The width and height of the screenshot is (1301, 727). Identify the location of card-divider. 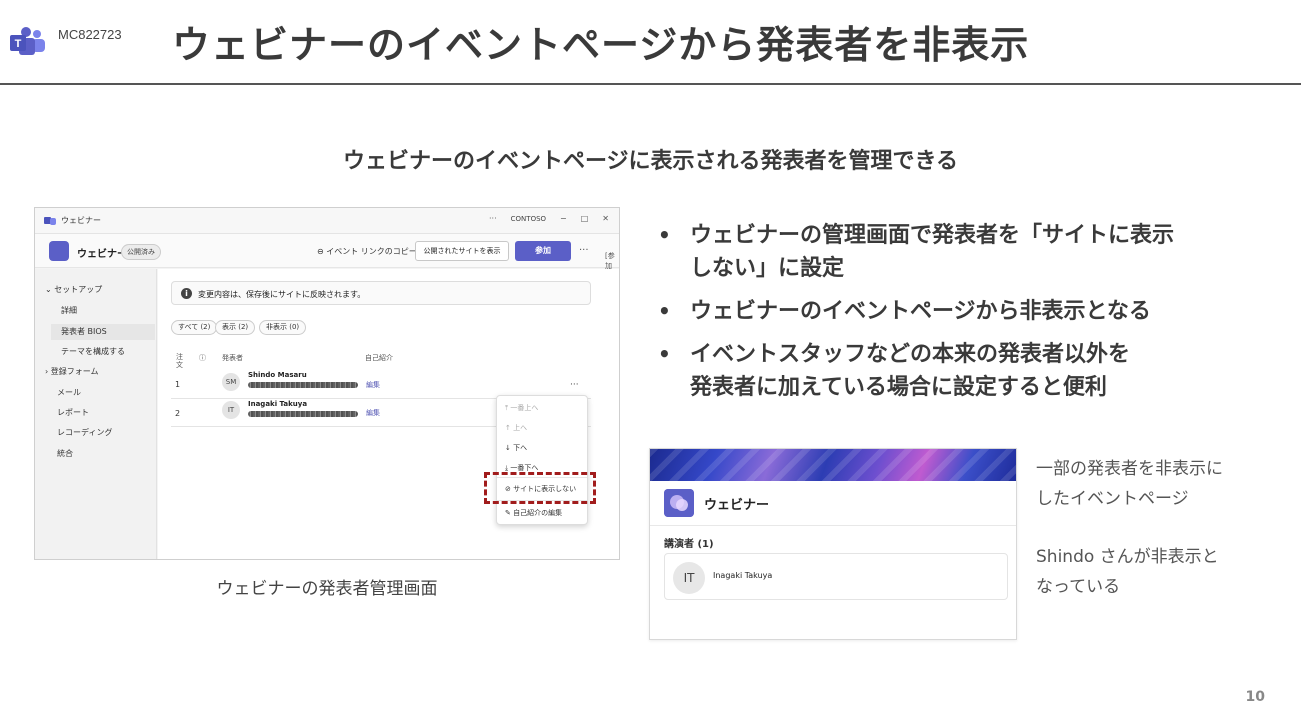
(833, 525).